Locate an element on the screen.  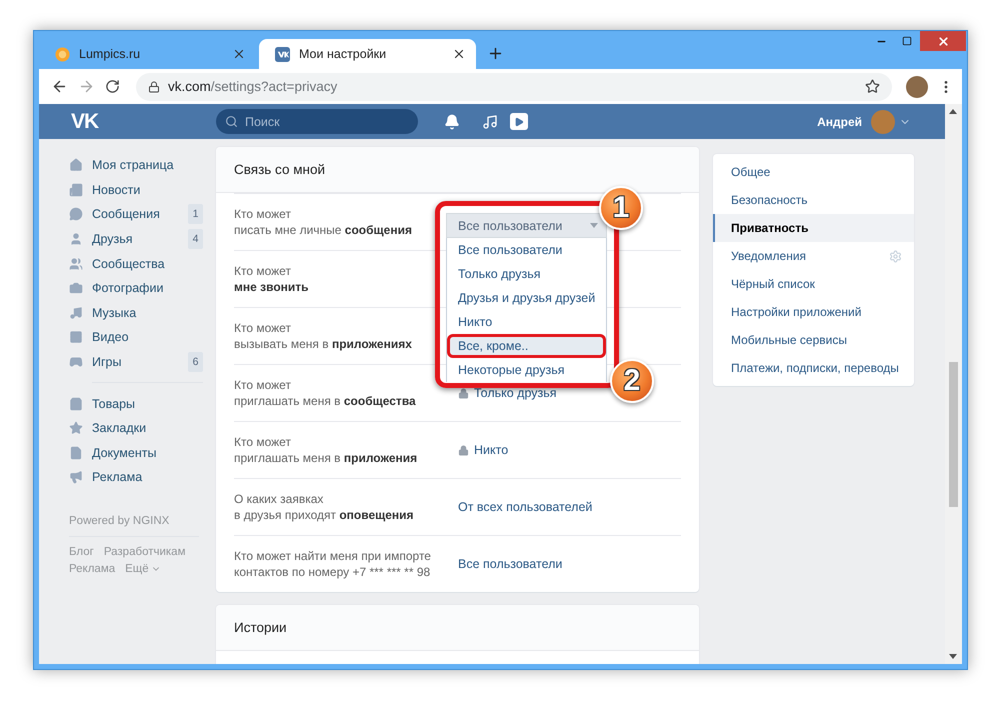
profile-avatar is located at coordinates (917, 87).